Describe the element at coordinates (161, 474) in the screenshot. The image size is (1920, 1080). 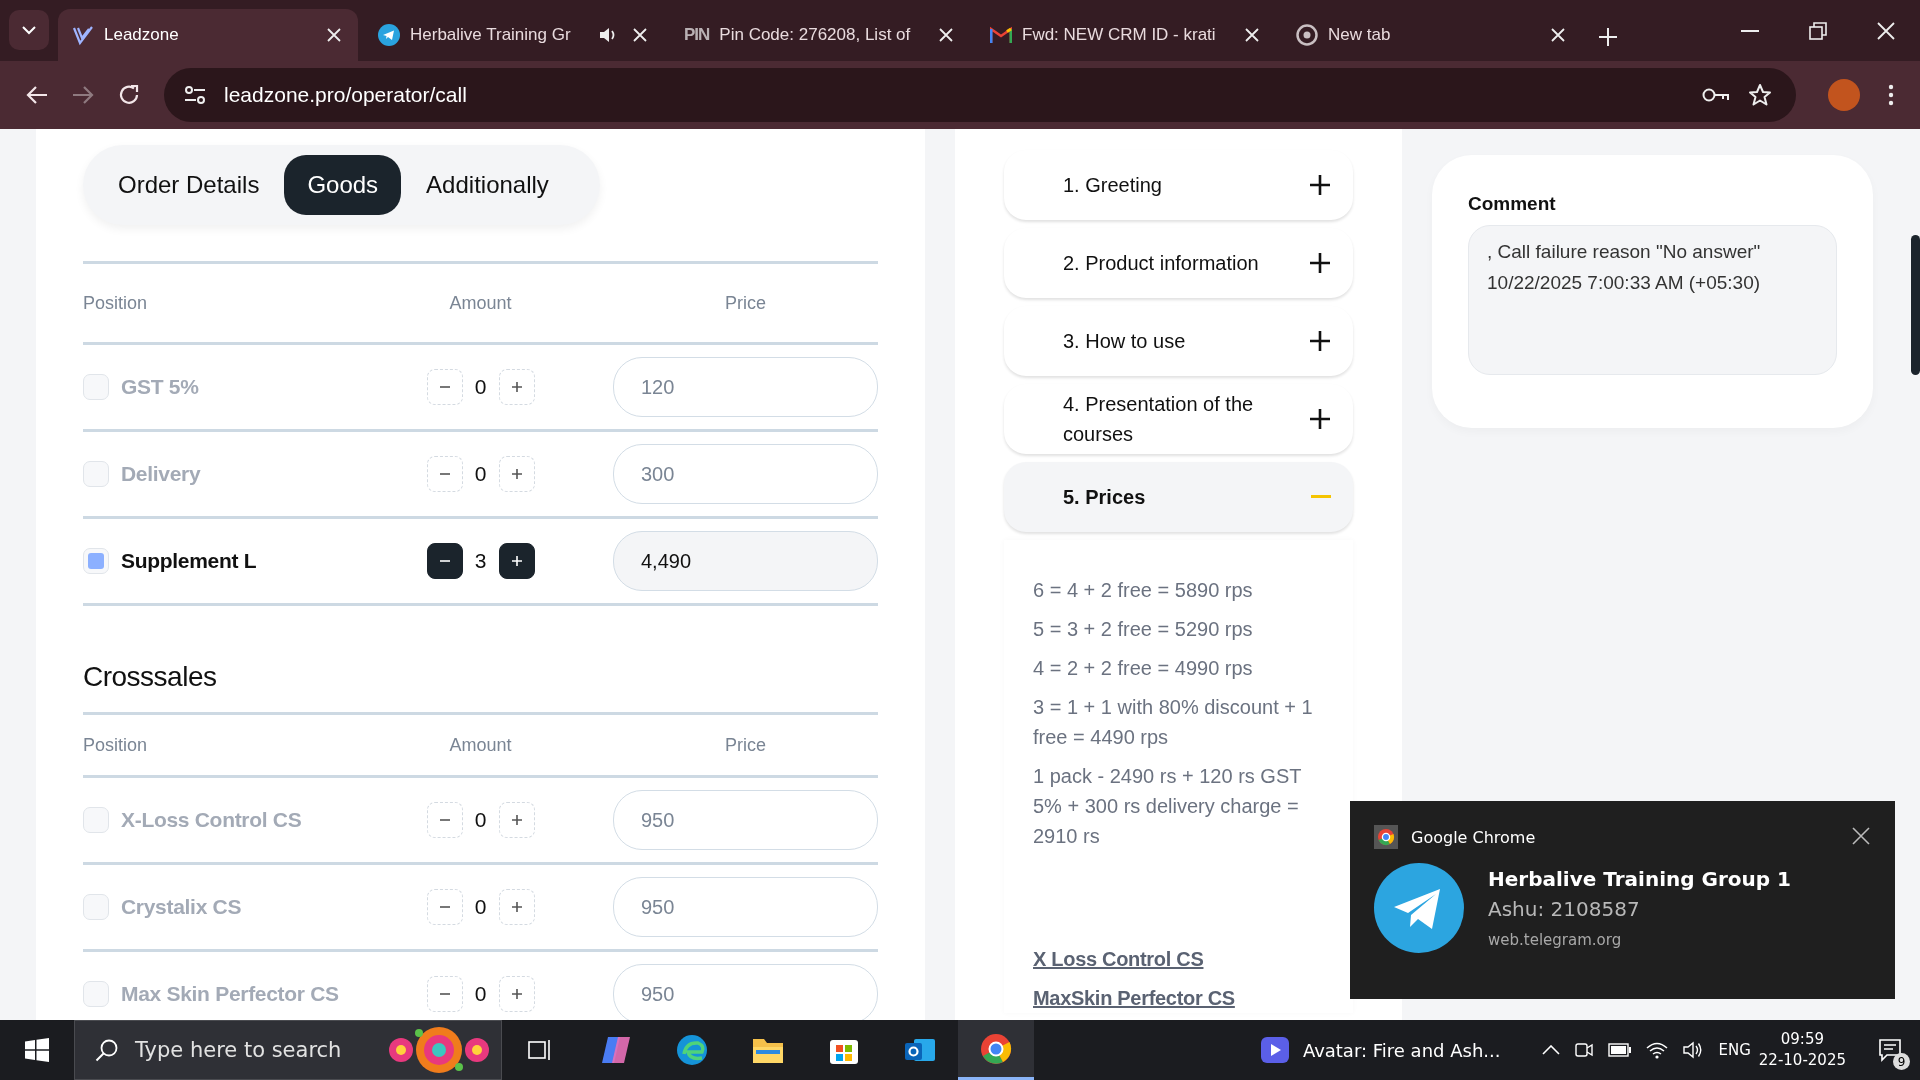
I see `product-name: Delivery` at that location.